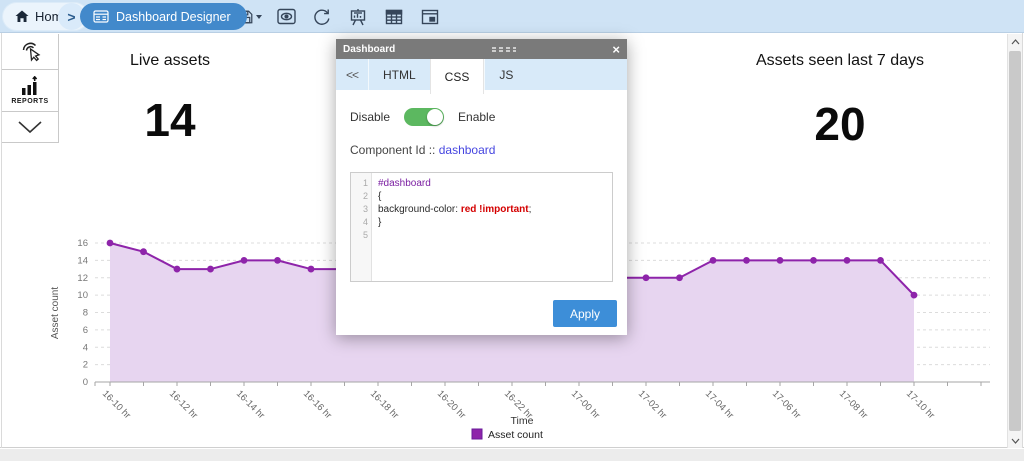  Describe the element at coordinates (30, 101) in the screenshot. I see `sidebar-reports-label: REPORTS` at that location.